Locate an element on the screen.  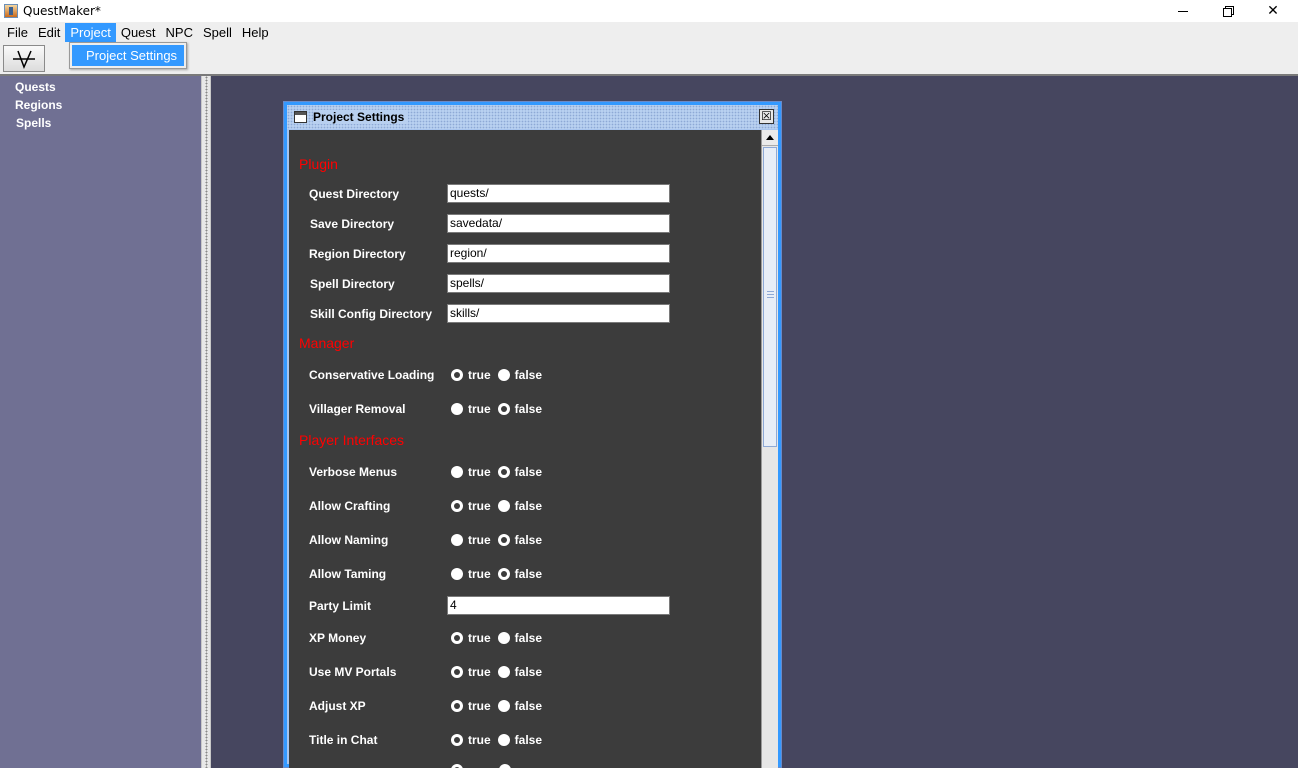
label-adjust-xp: Adjust XP is located at coordinates (337, 706).